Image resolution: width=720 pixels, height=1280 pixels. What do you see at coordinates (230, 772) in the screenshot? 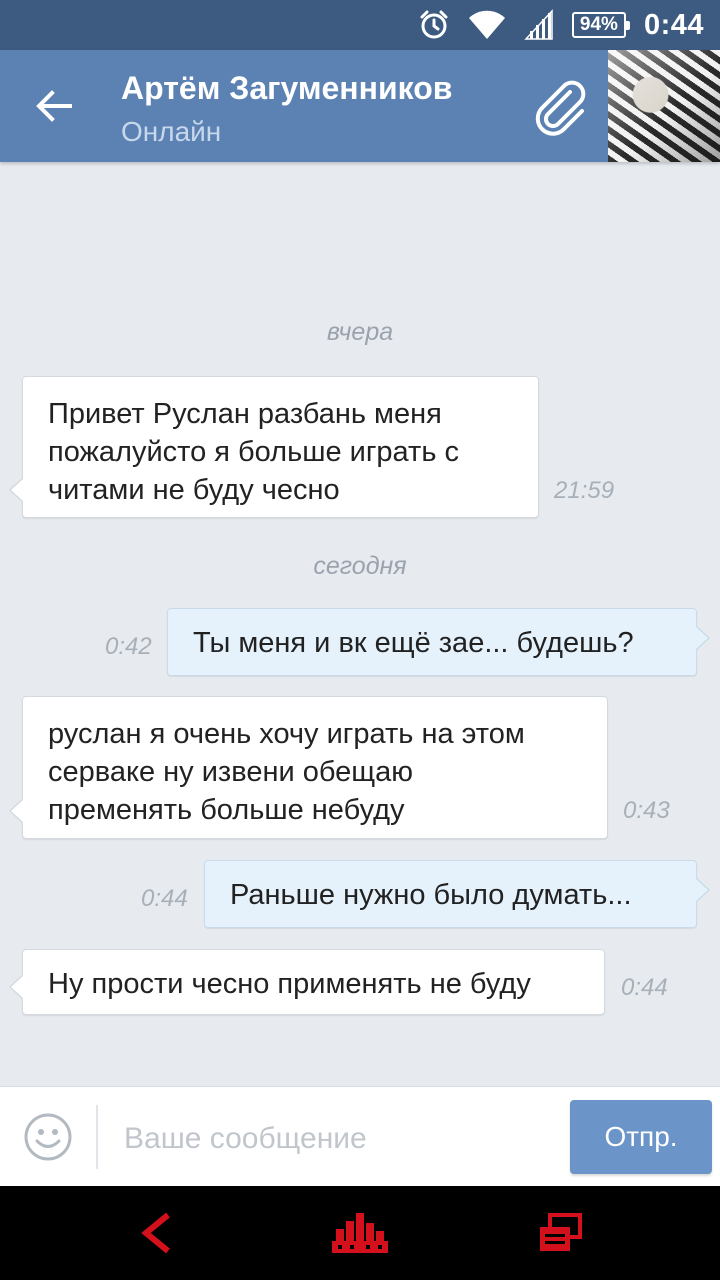
I see `message-line: серваке ну извени обещаю` at bounding box center [230, 772].